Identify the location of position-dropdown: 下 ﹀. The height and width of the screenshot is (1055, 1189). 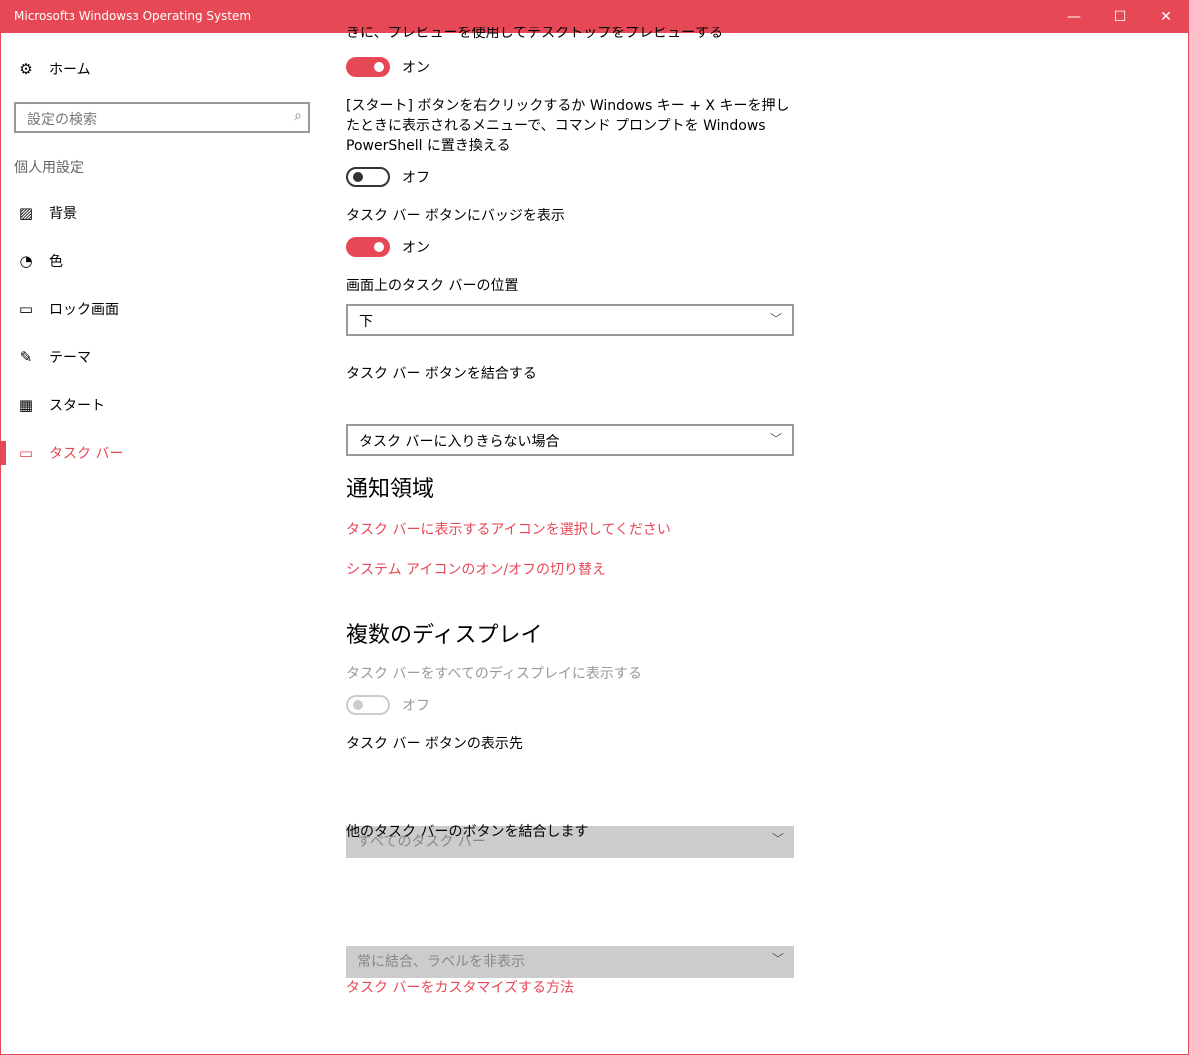
(570, 320).